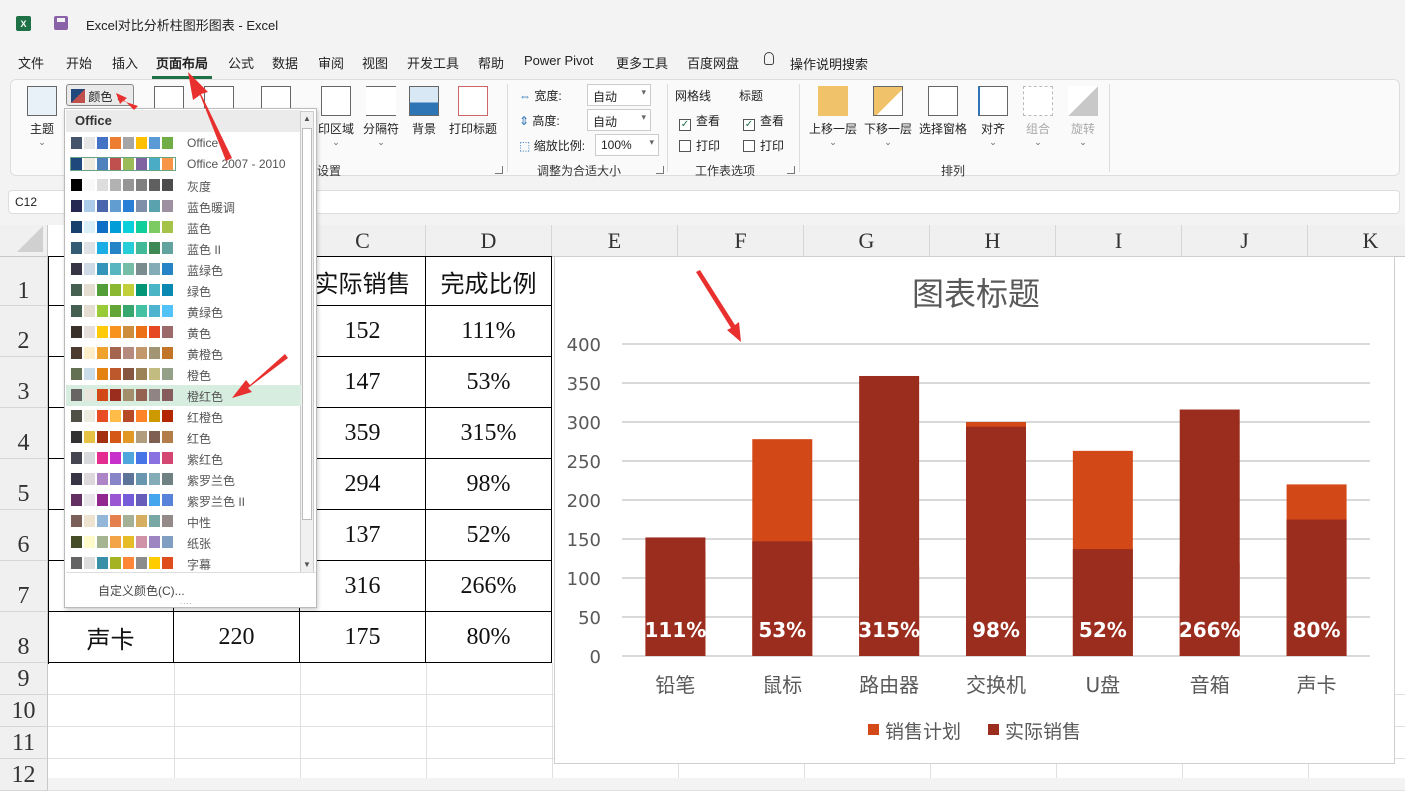 The image size is (1405, 791). I want to click on table-cell-actual: 316, so click(363, 586).